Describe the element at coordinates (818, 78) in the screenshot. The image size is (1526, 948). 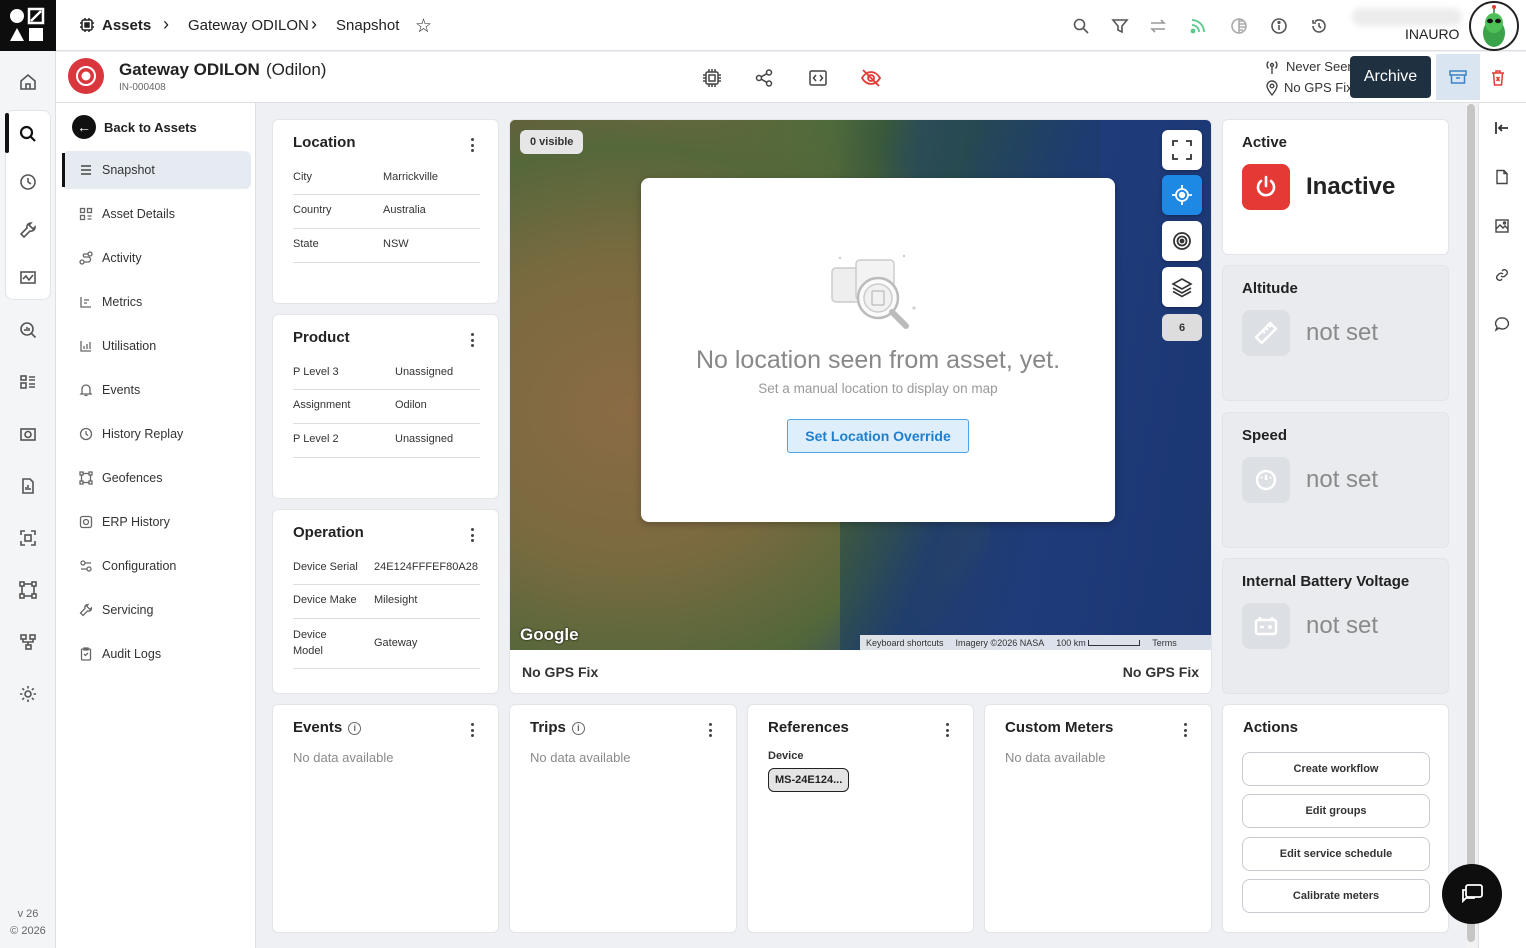
I see `code-icon` at that location.